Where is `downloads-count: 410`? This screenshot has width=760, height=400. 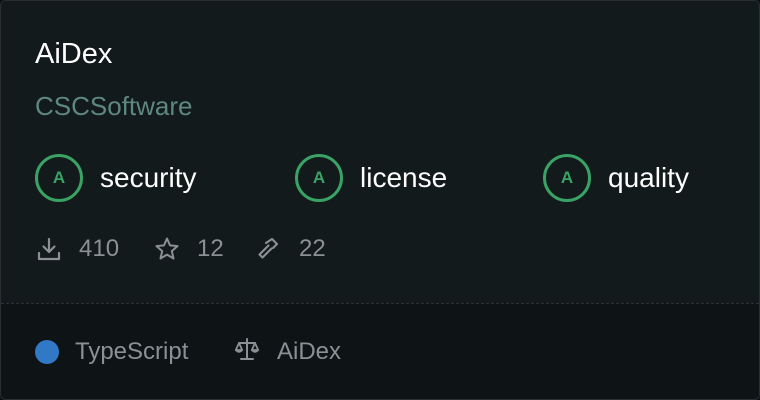
downloads-count: 410 is located at coordinates (99, 248).